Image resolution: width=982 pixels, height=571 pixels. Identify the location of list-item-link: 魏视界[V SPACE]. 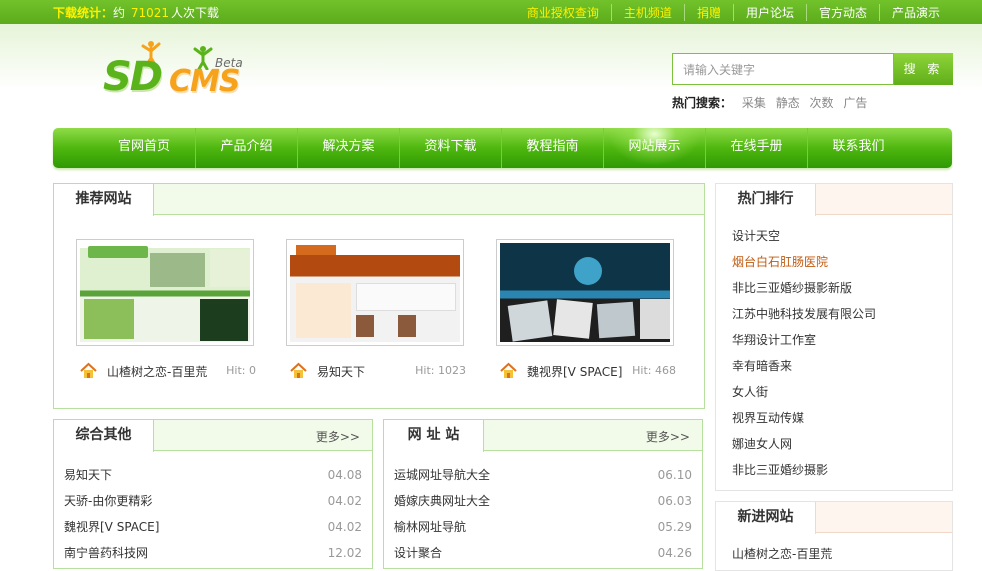
(111, 527).